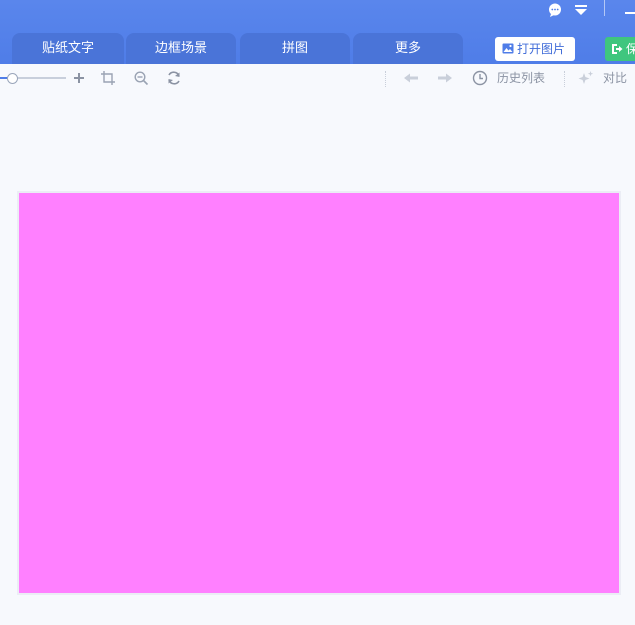 The height and width of the screenshot is (625, 635). I want to click on zoom-slider-handle, so click(12, 78).